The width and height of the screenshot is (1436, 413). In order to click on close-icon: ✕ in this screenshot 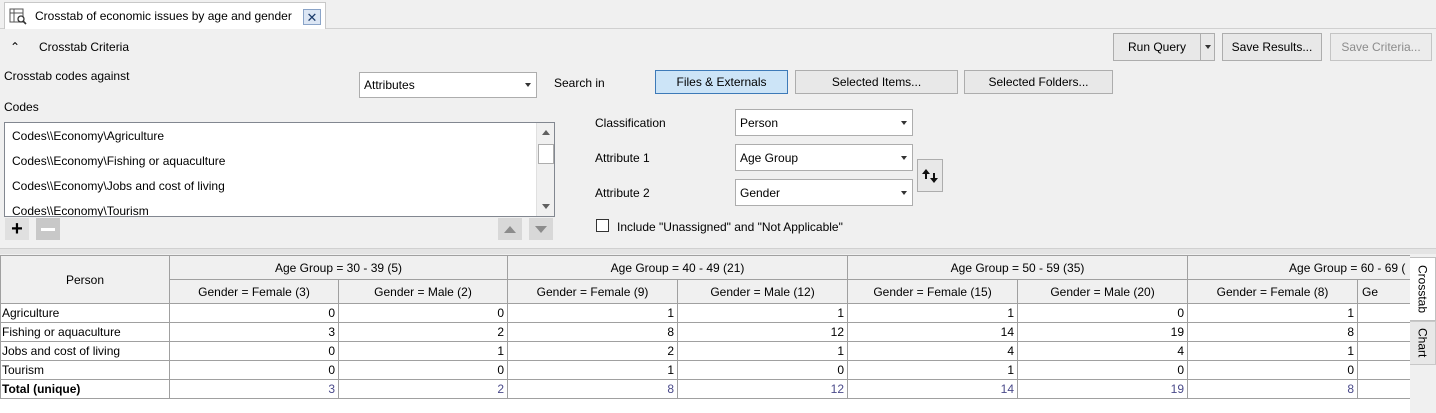, I will do `click(312, 17)`.